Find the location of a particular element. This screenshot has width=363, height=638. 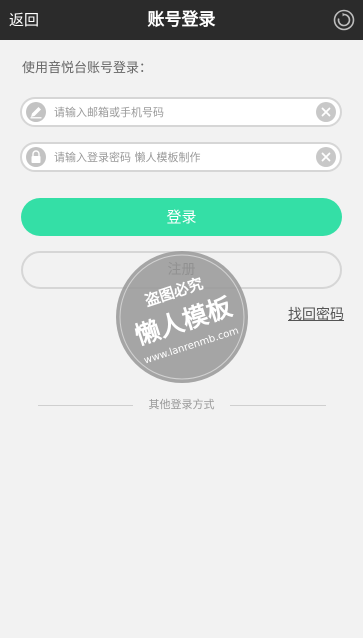

username-input is located at coordinates (179, 112).